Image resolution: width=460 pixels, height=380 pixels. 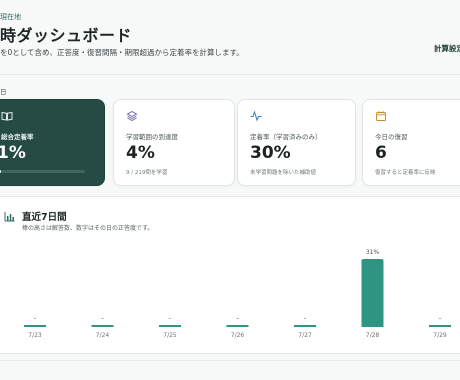 I want to click on page-title: 時ダッシュボード, so click(x=66, y=35).